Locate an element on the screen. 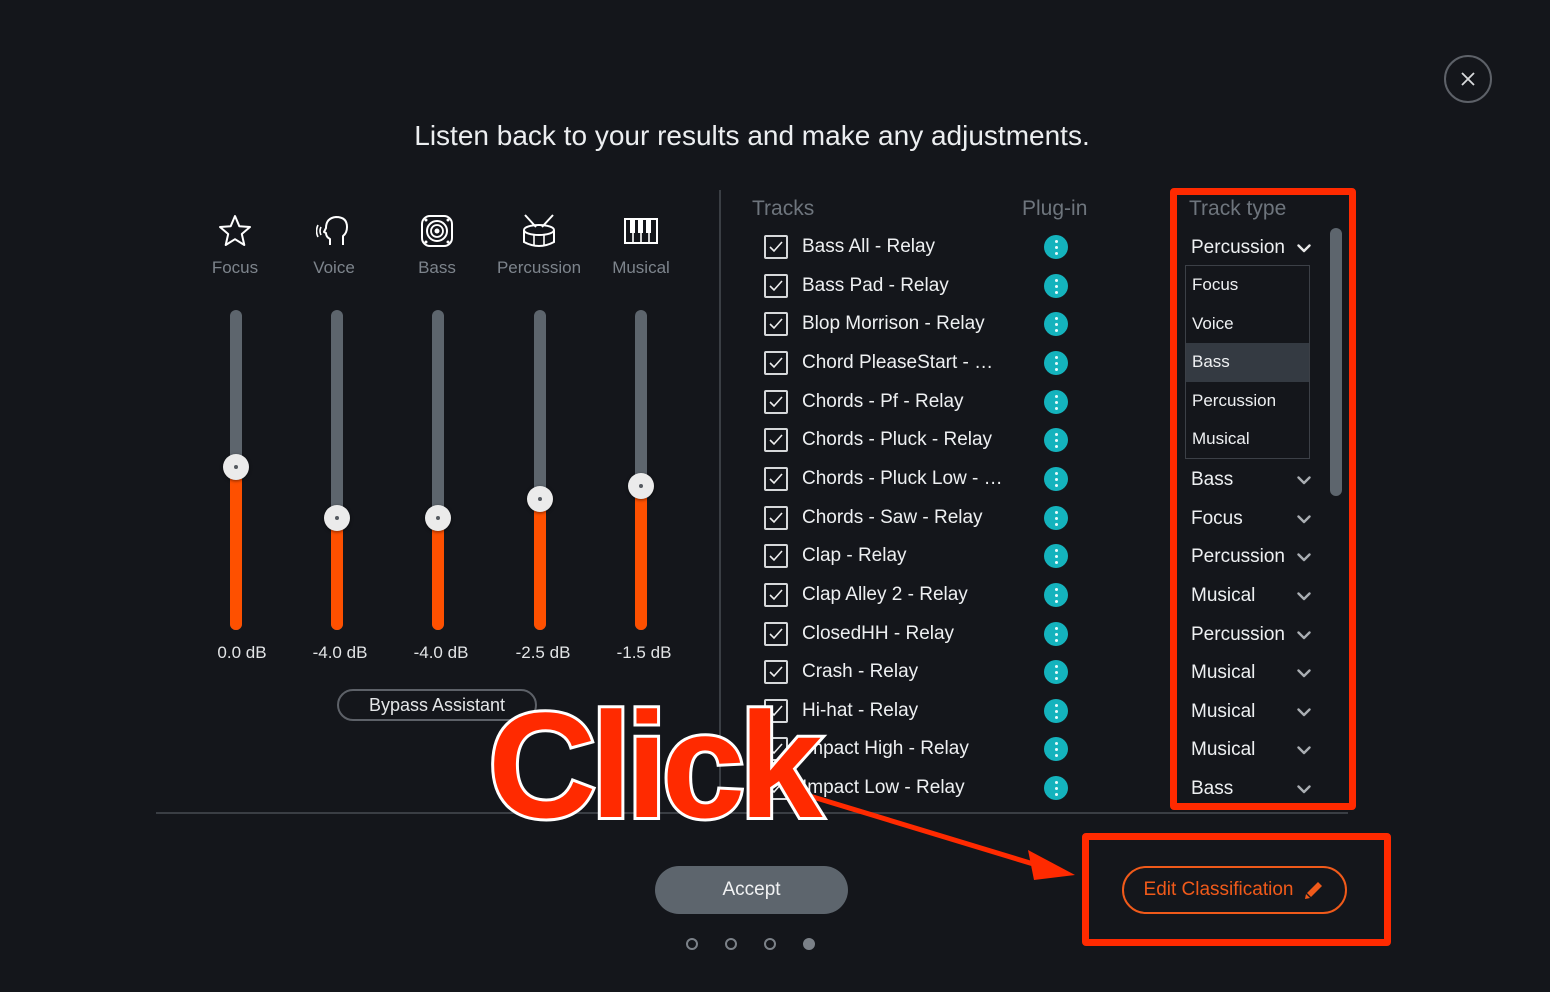 The image size is (1550, 992). track-name: ClosedHH - Relay is located at coordinates (878, 633).